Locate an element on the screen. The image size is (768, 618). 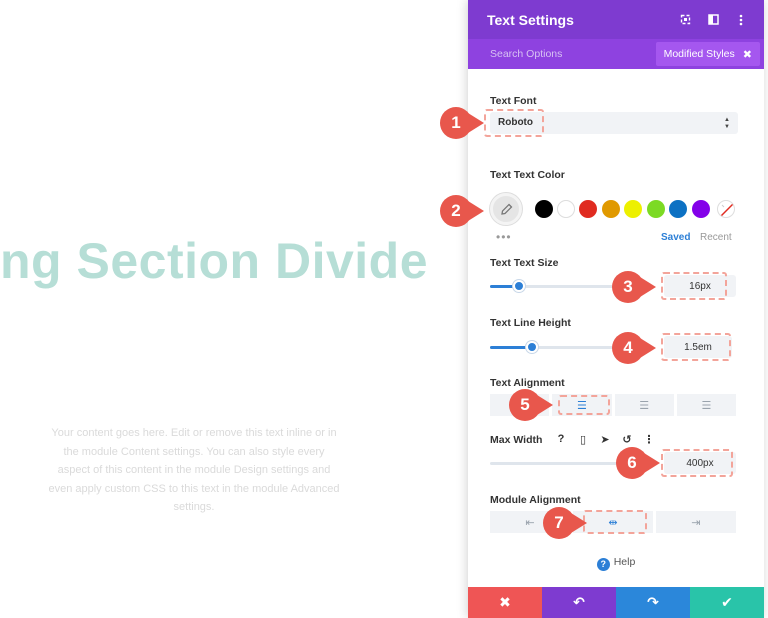
callout-marker-6: 6 is located at coordinates (637, 463).